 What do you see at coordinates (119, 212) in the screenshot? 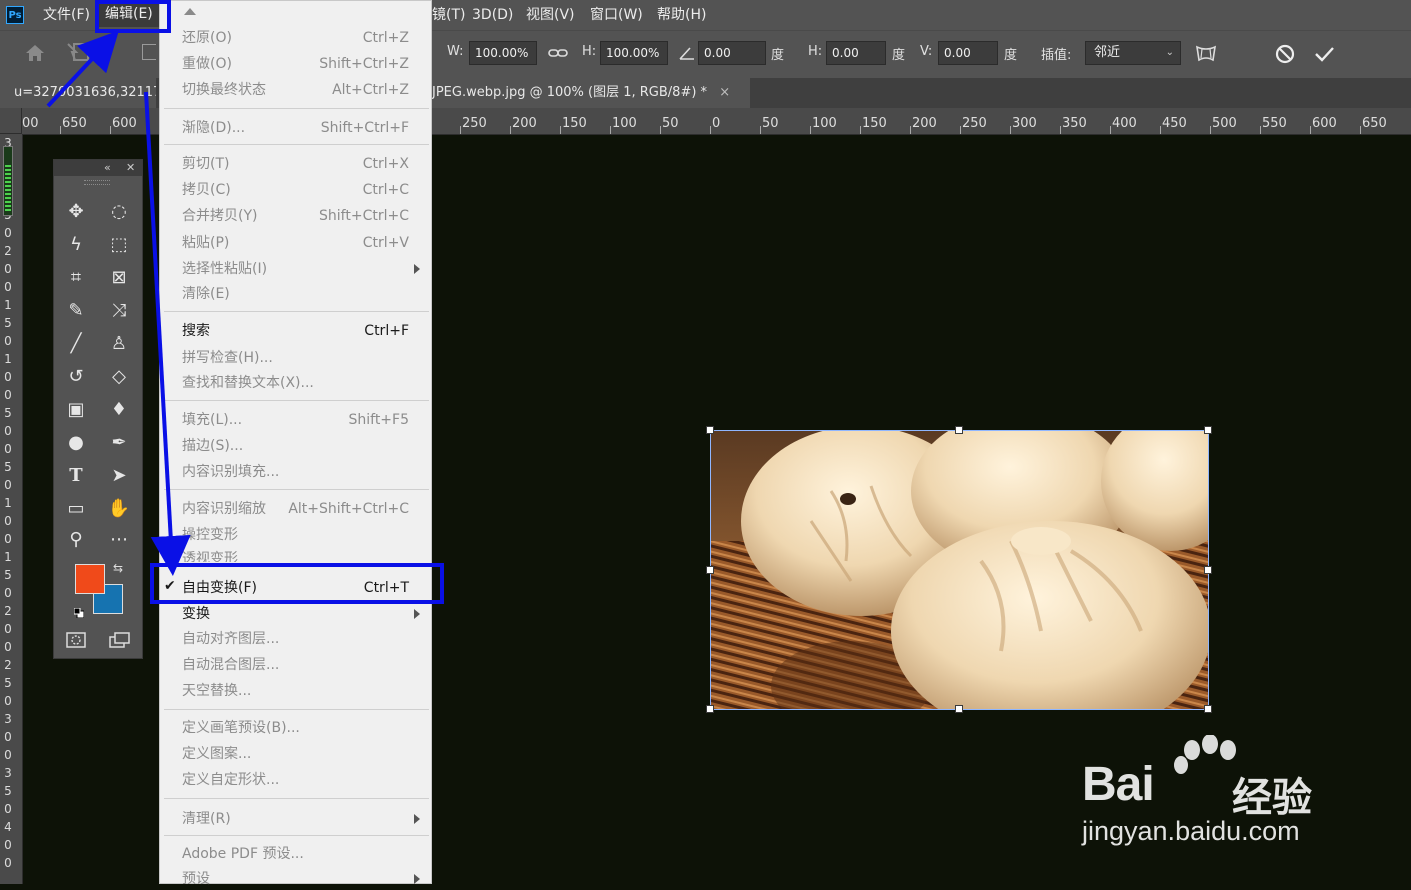
I see `marquee-tool-icon: ◌` at bounding box center [119, 212].